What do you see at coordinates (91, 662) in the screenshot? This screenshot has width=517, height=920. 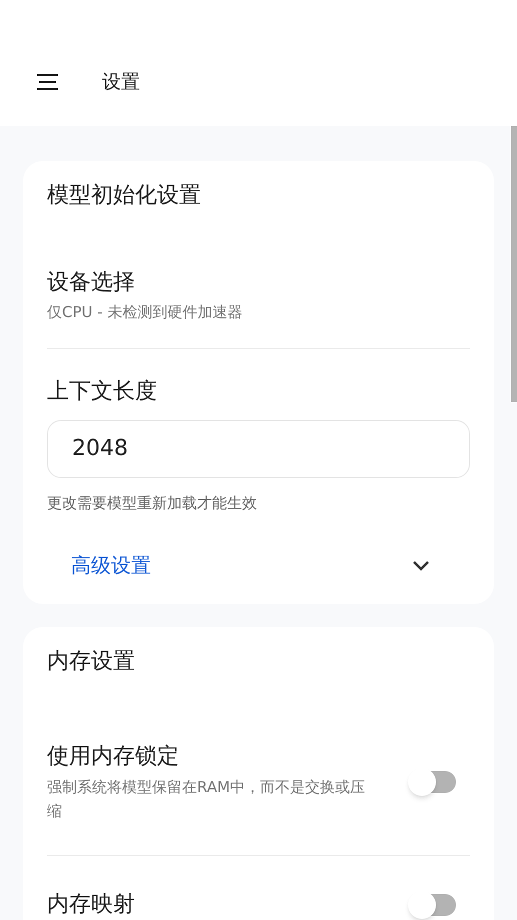 I see `section-title: 内存设置` at bounding box center [91, 662].